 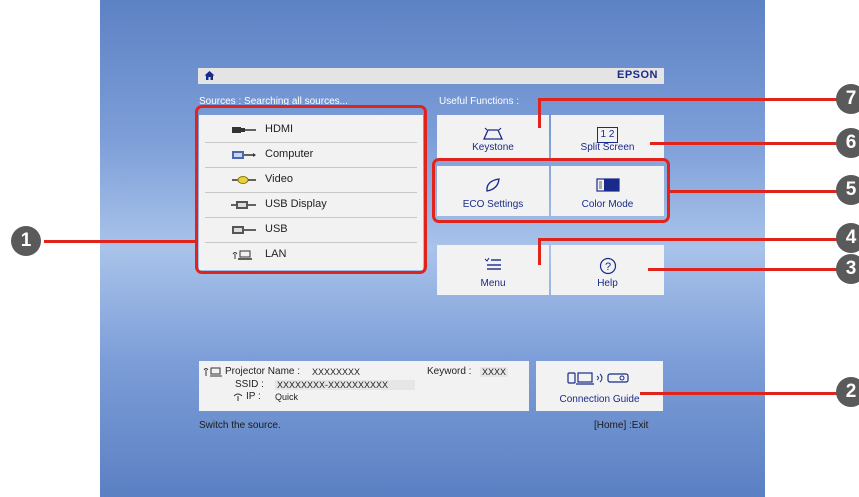 I want to click on useful-functions-heading: Useful Functions :, so click(x=479, y=101).